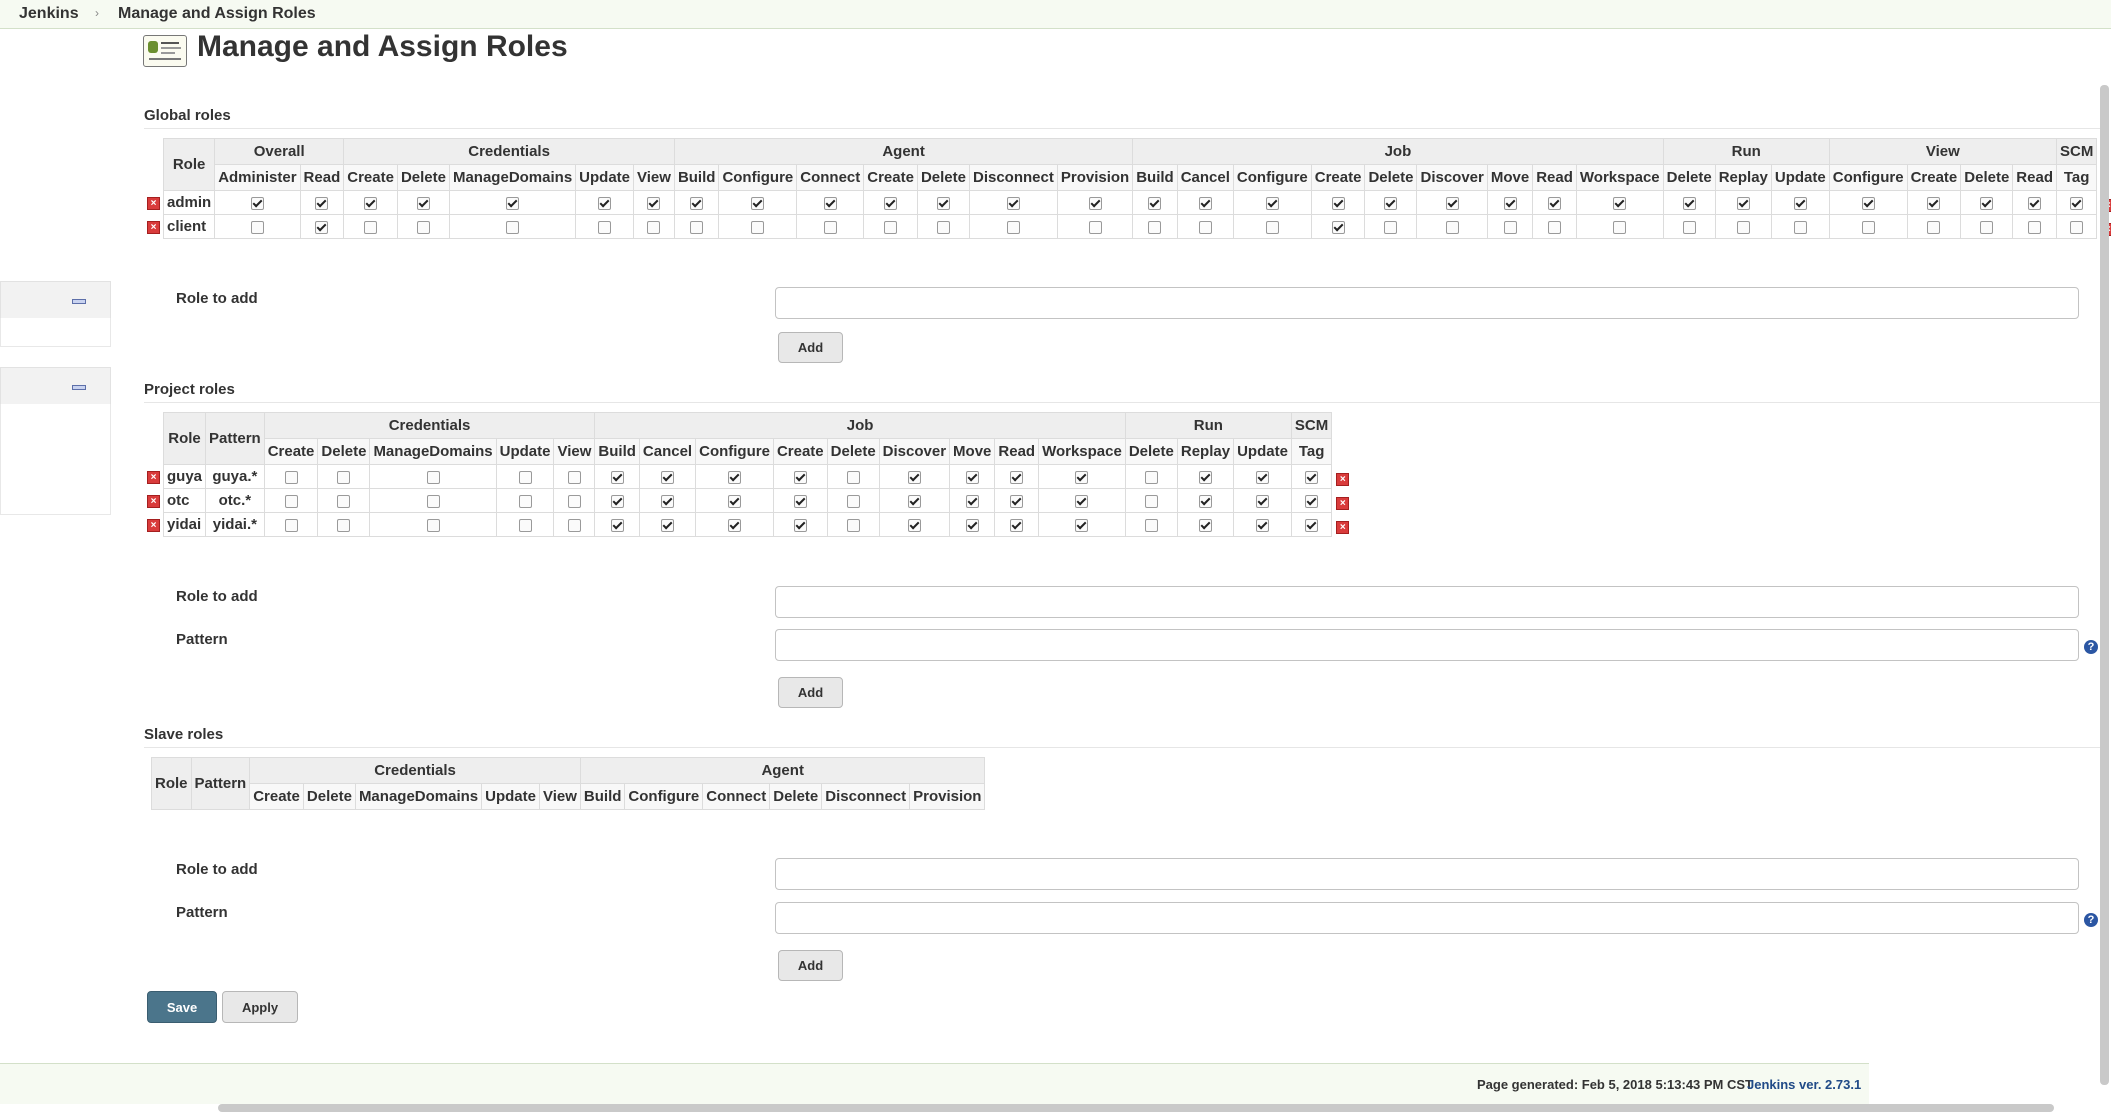 Image resolution: width=2111 pixels, height=1113 pixels. I want to click on apply-button: Apply, so click(260, 1007).